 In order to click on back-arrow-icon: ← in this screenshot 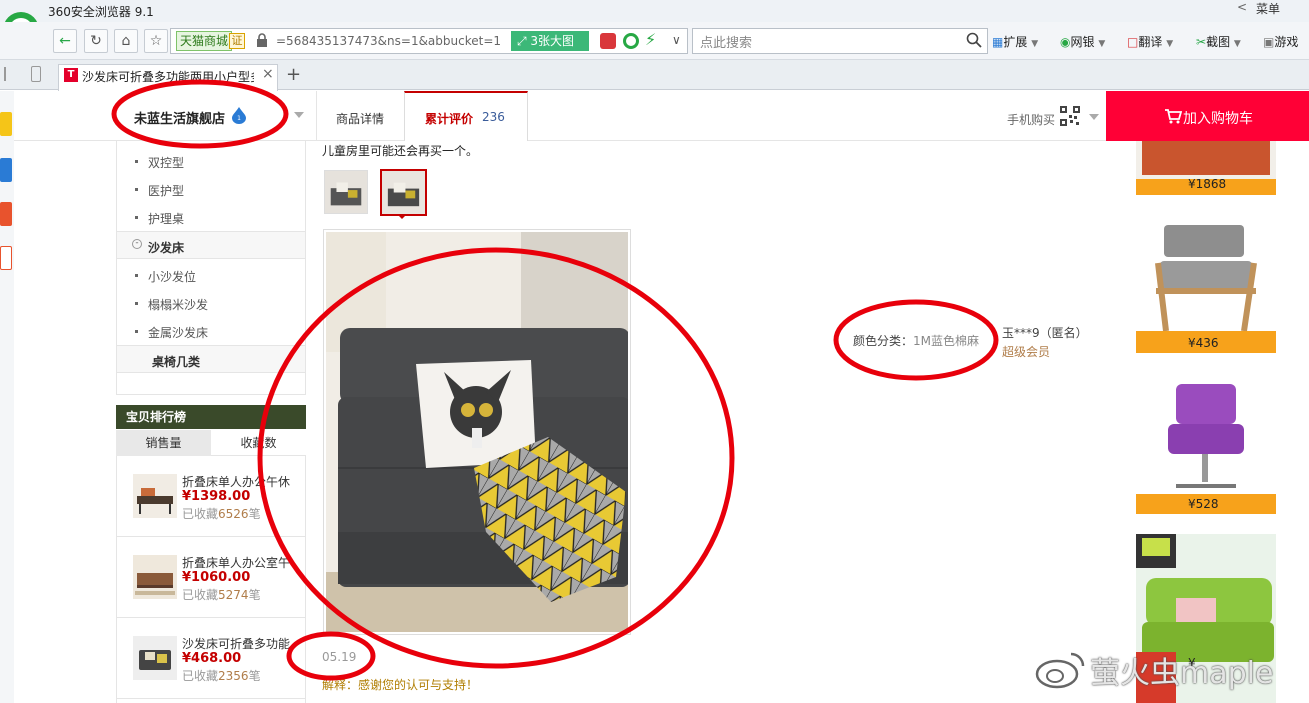, I will do `click(65, 41)`.